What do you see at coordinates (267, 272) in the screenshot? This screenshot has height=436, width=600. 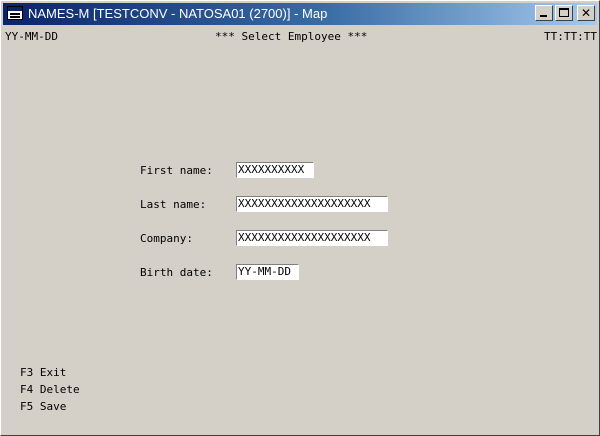 I see `birth-date-input: YY-MM-DD` at bounding box center [267, 272].